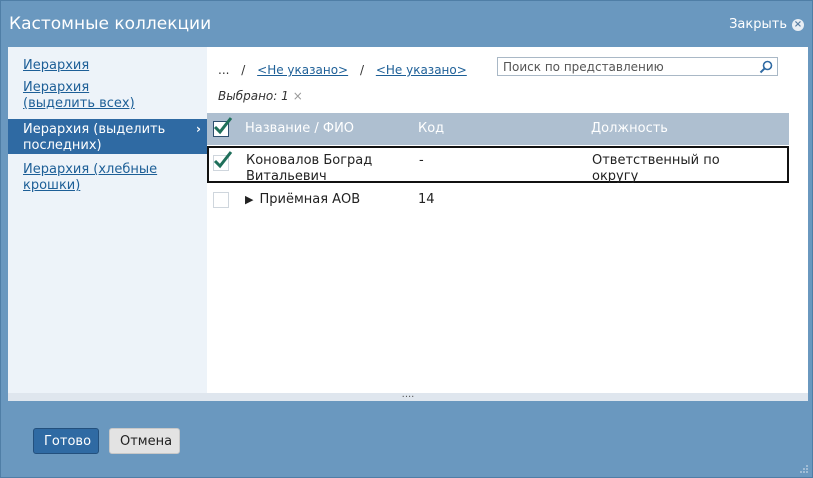 The height and width of the screenshot is (478, 813). I want to click on close-button: Закрыть ×, so click(766, 24).